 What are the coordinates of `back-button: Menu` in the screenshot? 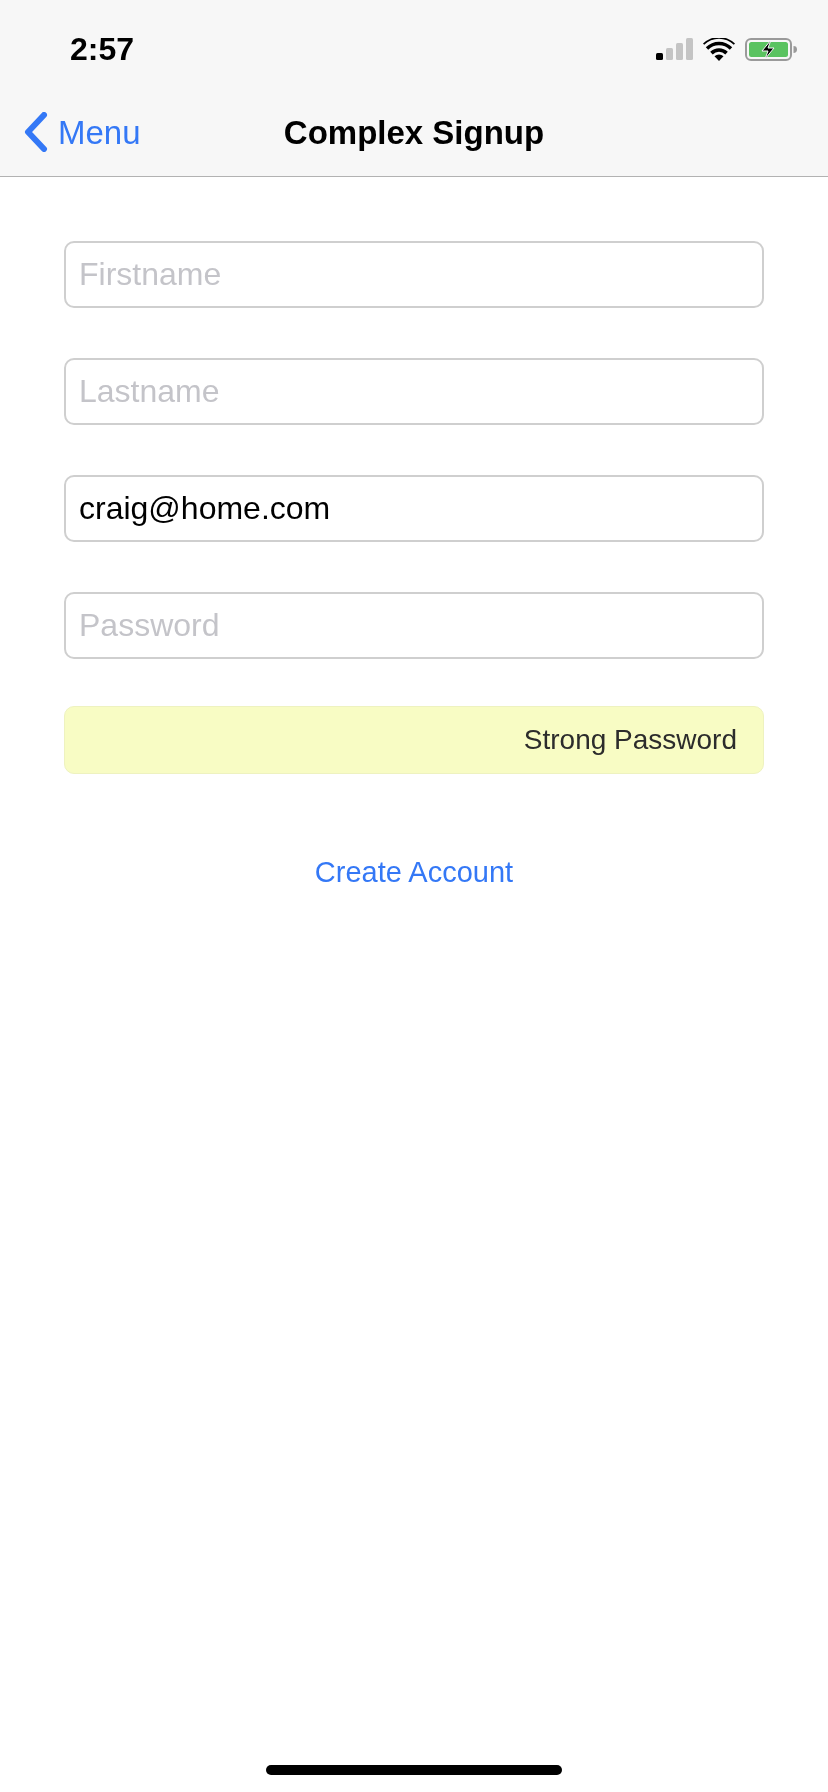 It's located at (70, 132).